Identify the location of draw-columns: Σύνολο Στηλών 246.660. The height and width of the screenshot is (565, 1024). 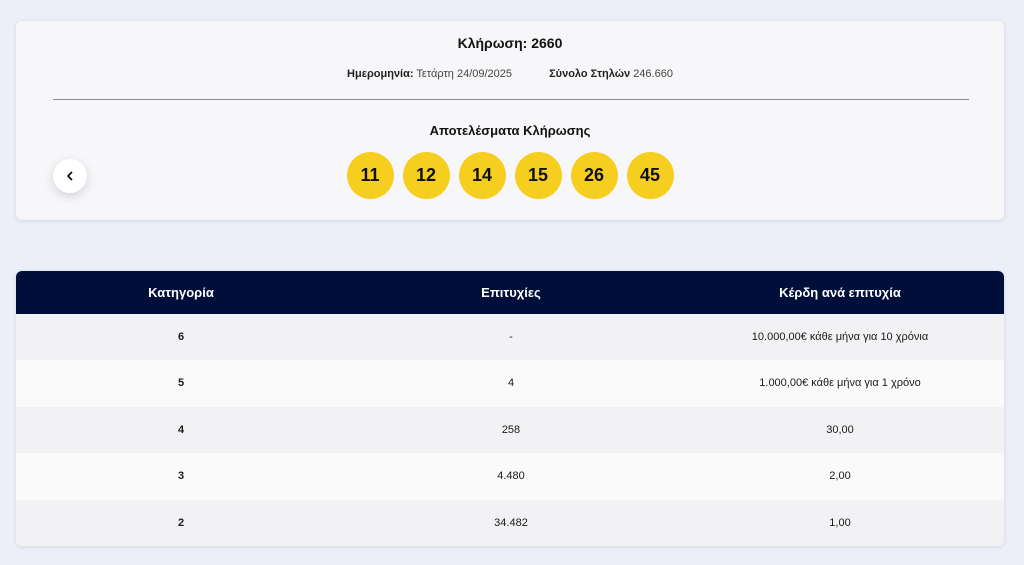
(611, 74).